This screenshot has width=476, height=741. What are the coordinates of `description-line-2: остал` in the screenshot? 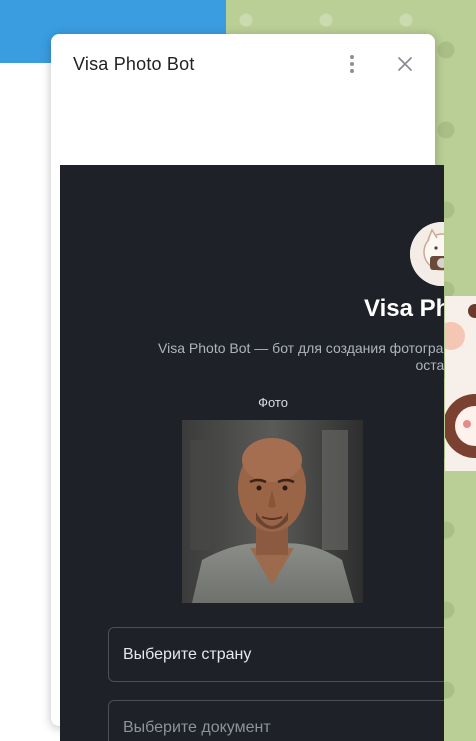 It's located at (430, 365).